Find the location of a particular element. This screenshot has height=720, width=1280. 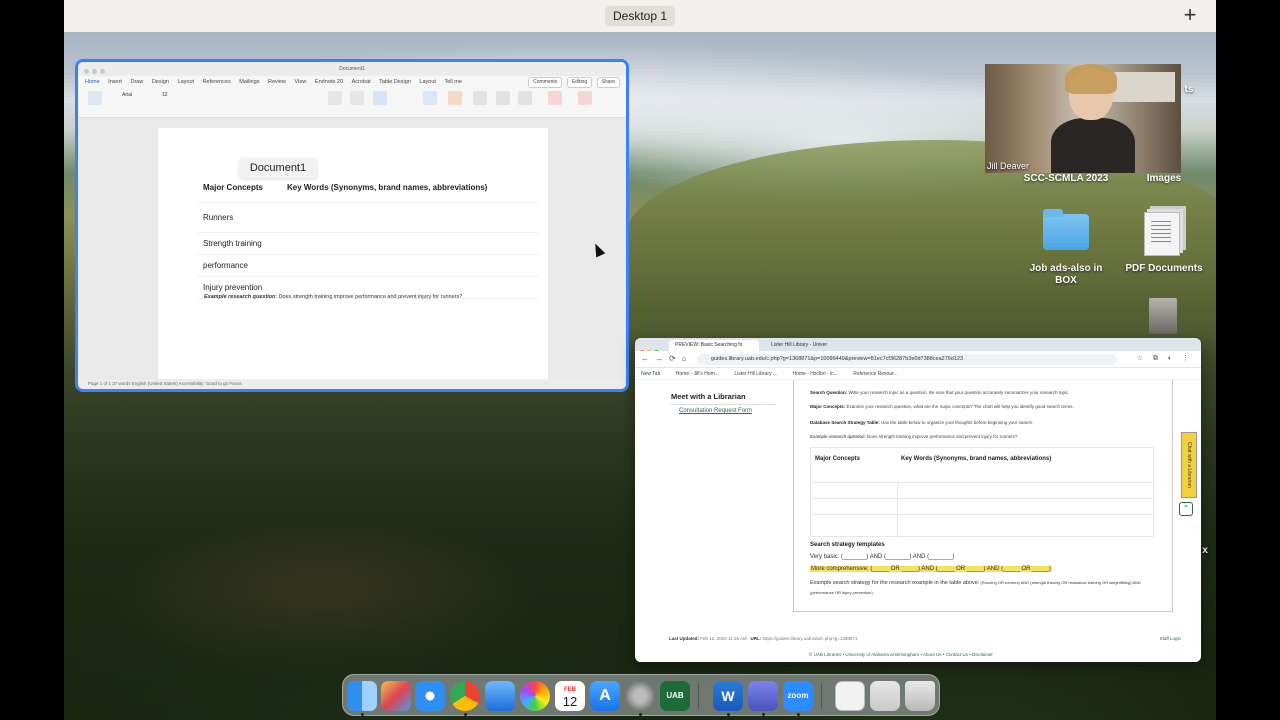

divider is located at coordinates (723, 404).